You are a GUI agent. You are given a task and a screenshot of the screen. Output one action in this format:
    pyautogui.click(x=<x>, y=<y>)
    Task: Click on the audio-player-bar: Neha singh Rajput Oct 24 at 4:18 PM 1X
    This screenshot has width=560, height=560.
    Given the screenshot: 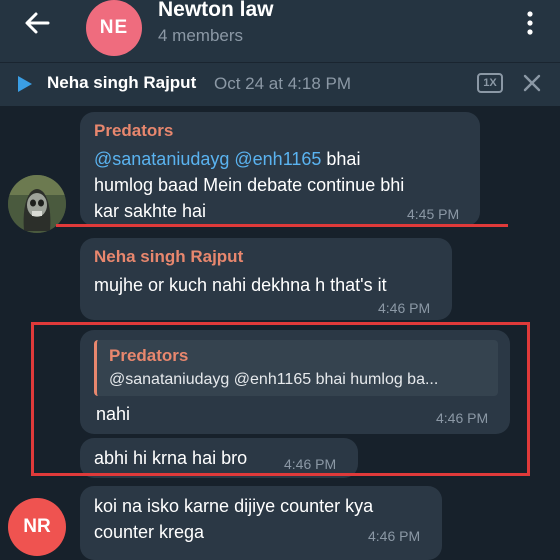 What is the action you would take?
    pyautogui.click(x=280, y=84)
    